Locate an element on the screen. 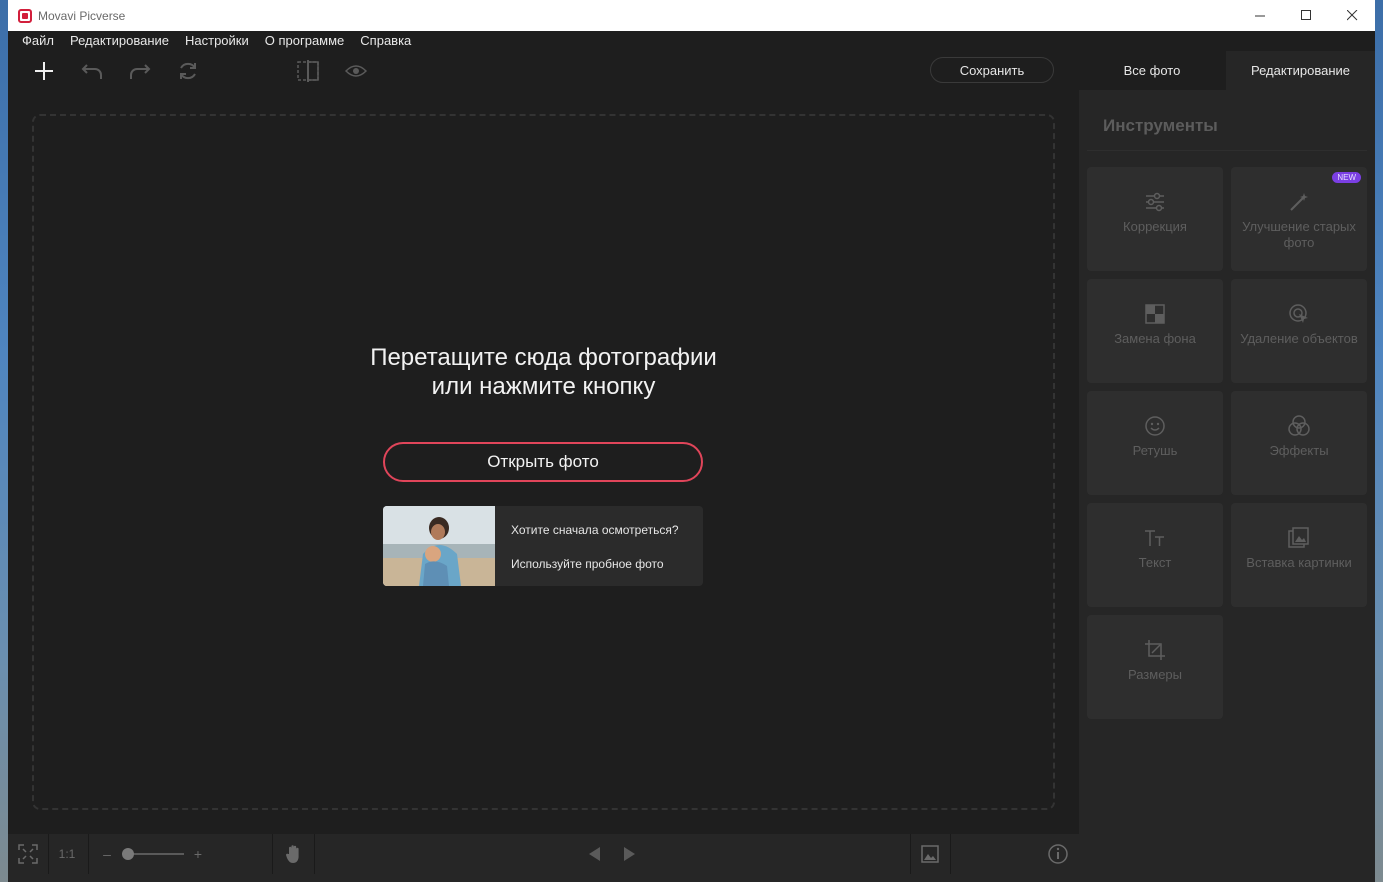 The width and height of the screenshot is (1383, 882). tool-background-replace: Замена фона is located at coordinates (1155, 331).